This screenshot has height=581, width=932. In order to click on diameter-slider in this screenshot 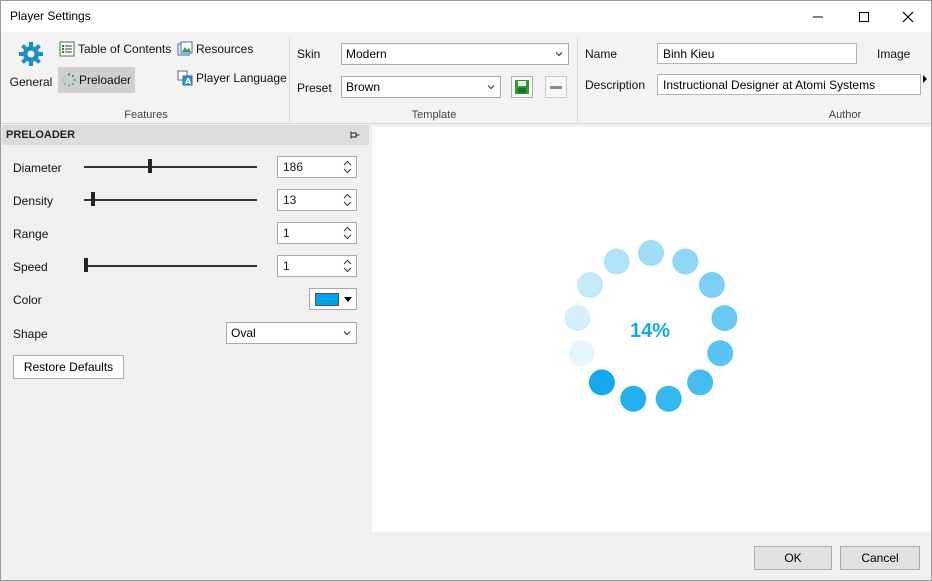, I will do `click(170, 167)`.